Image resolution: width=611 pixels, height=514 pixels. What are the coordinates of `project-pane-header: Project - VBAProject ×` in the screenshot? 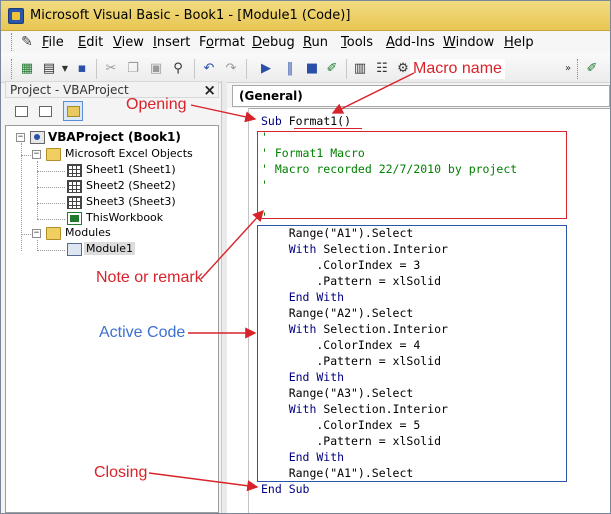 It's located at (112, 90).